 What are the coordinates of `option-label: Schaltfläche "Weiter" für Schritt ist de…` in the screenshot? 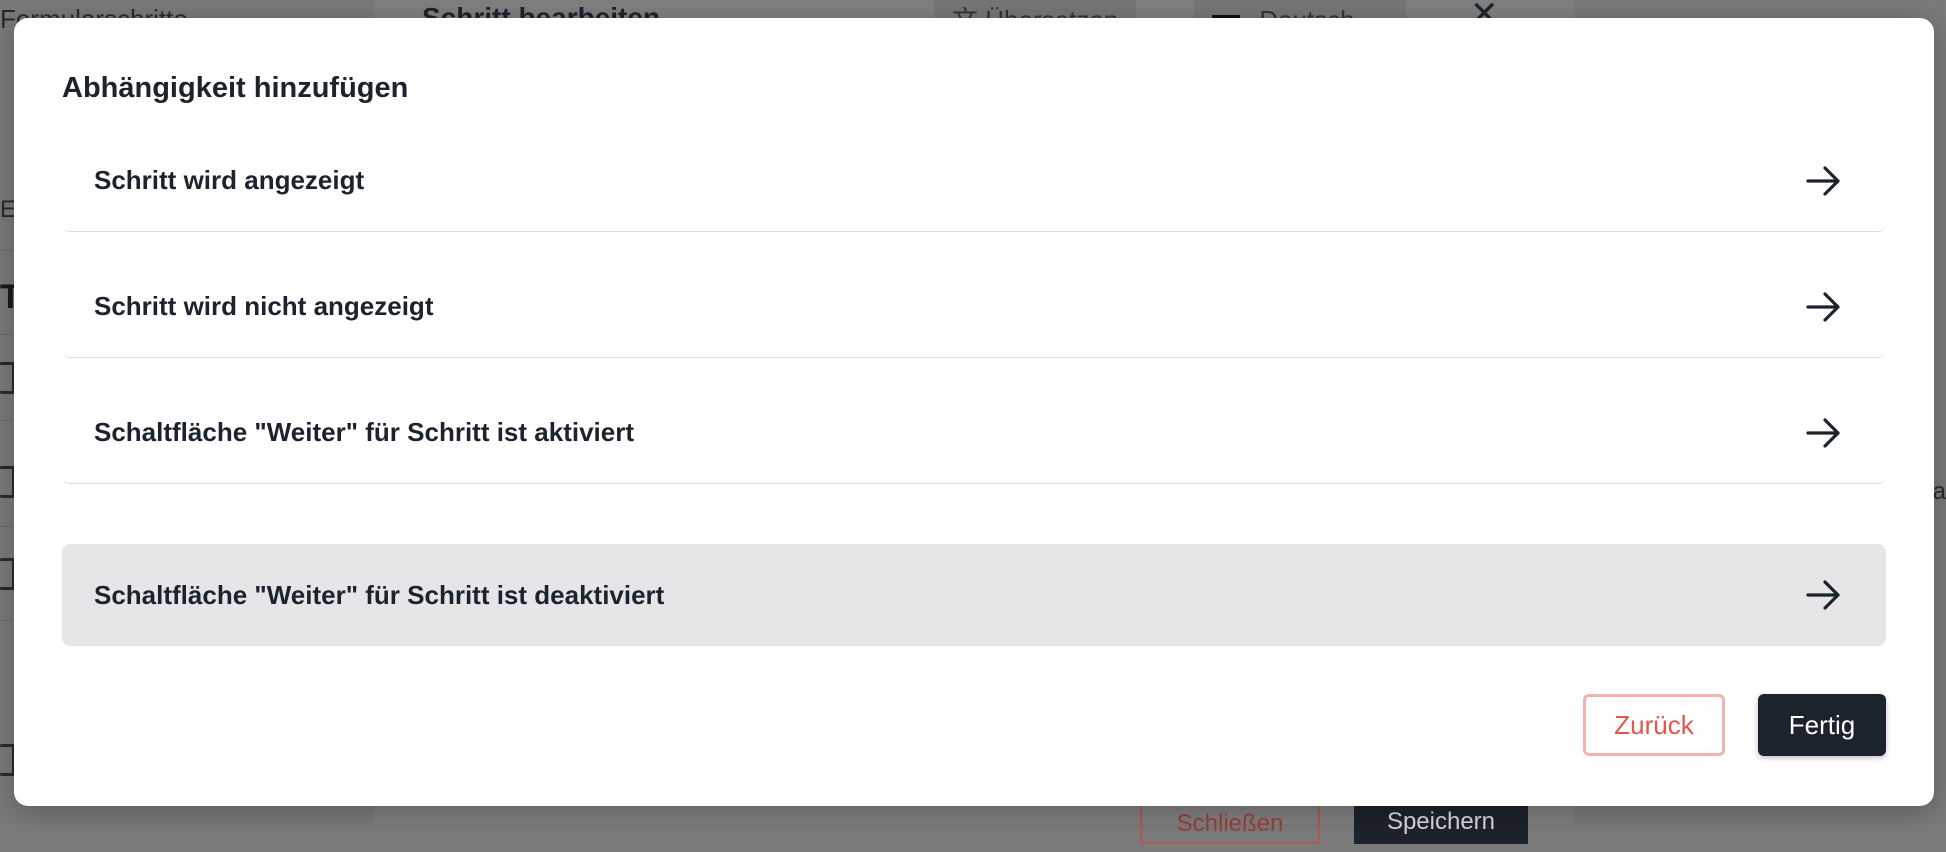 It's located at (379, 594).